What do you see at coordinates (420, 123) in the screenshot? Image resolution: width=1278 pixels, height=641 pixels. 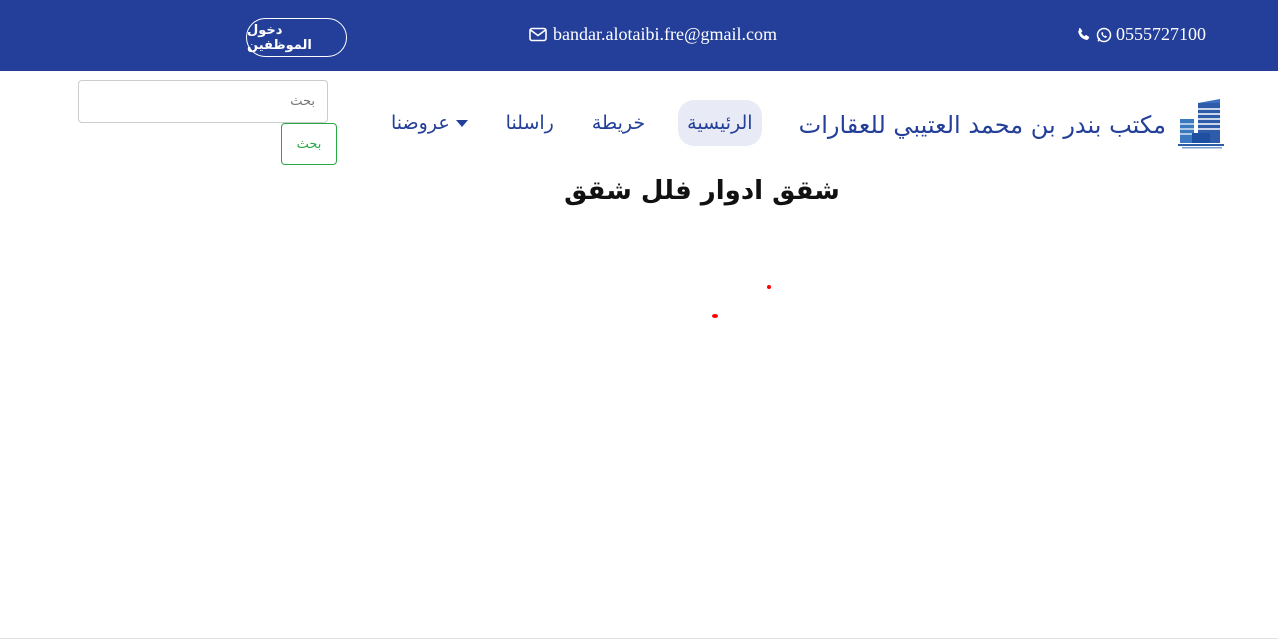 I see `nav-item-offers-label: عروضنا` at bounding box center [420, 123].